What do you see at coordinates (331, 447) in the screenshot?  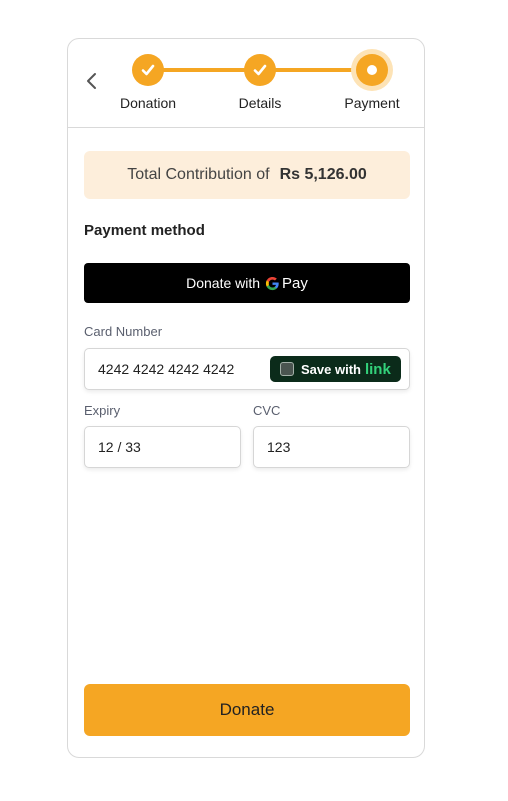 I see `cvc-field: 123` at bounding box center [331, 447].